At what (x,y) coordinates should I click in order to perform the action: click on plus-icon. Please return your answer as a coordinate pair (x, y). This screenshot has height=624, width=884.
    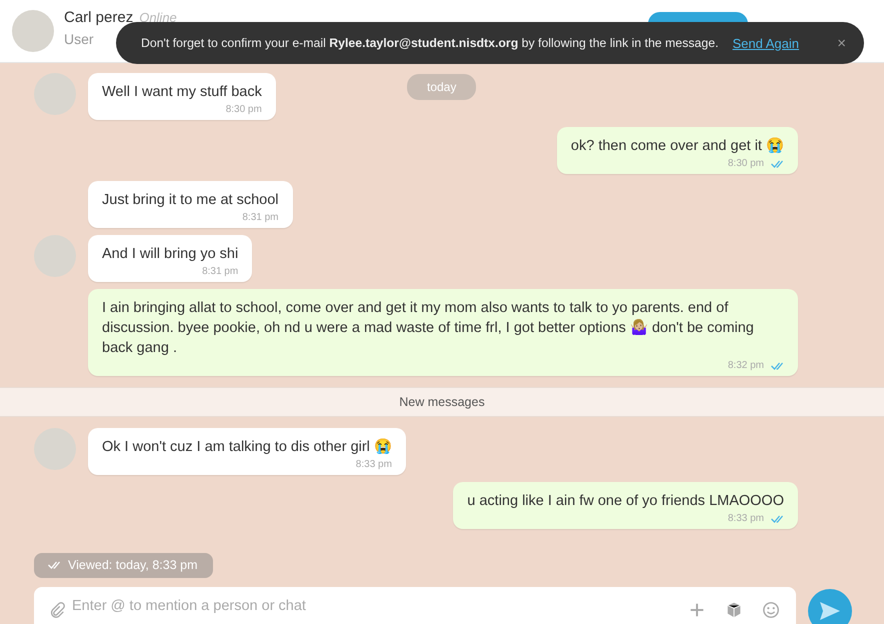
    Looking at the image, I should click on (697, 610).